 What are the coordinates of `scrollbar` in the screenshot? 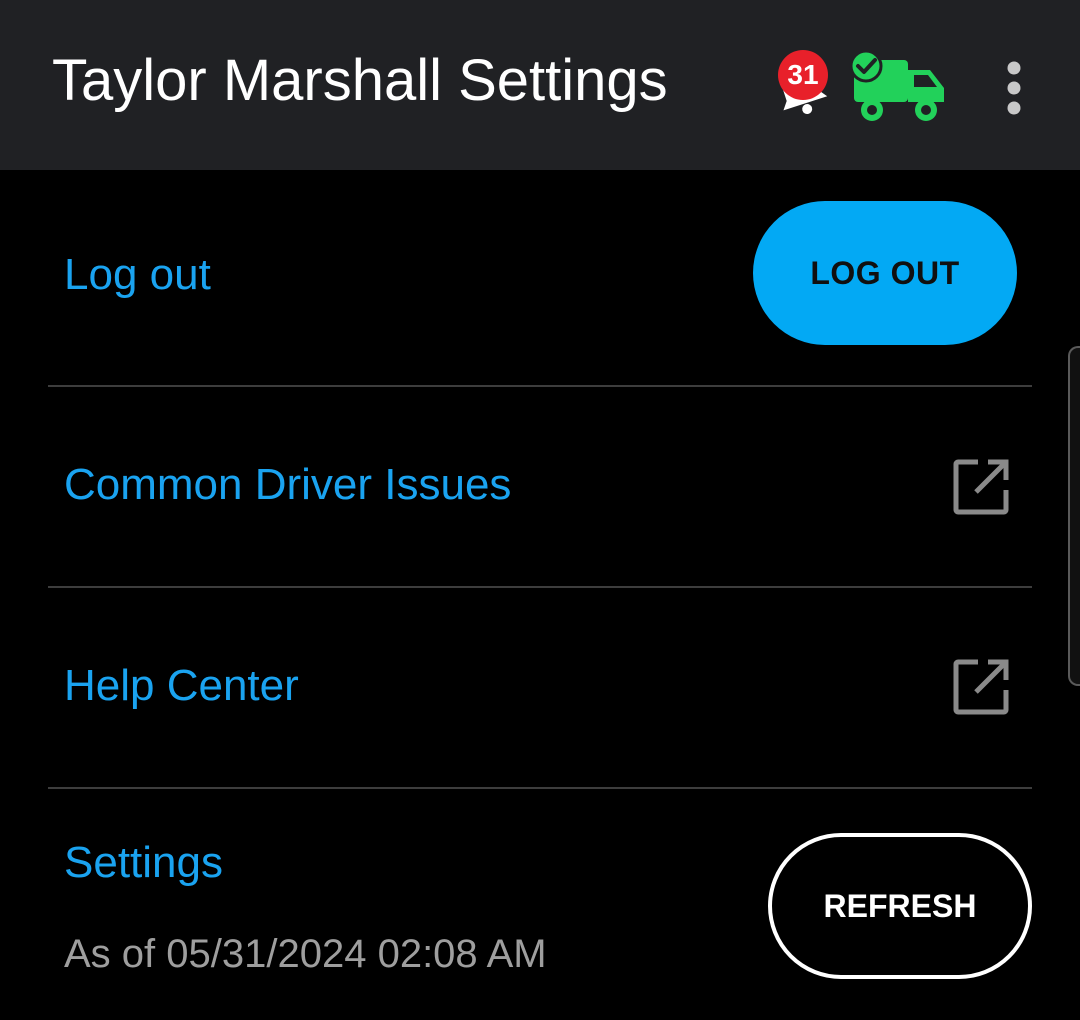 It's located at (1074, 516).